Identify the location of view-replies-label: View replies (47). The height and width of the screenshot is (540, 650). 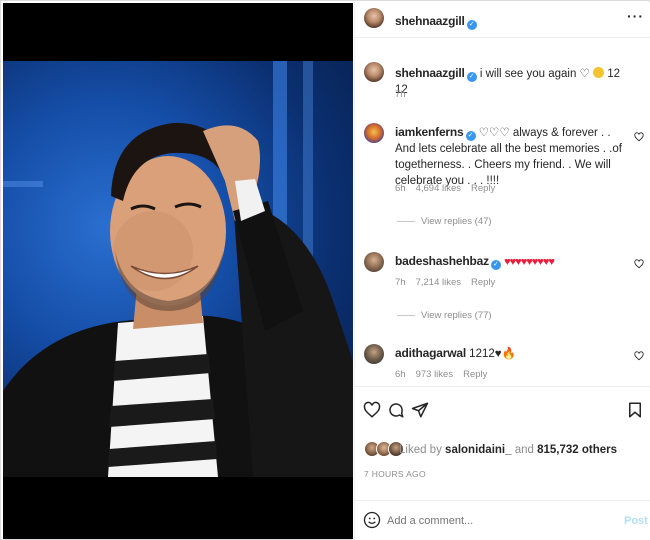
(456, 221).